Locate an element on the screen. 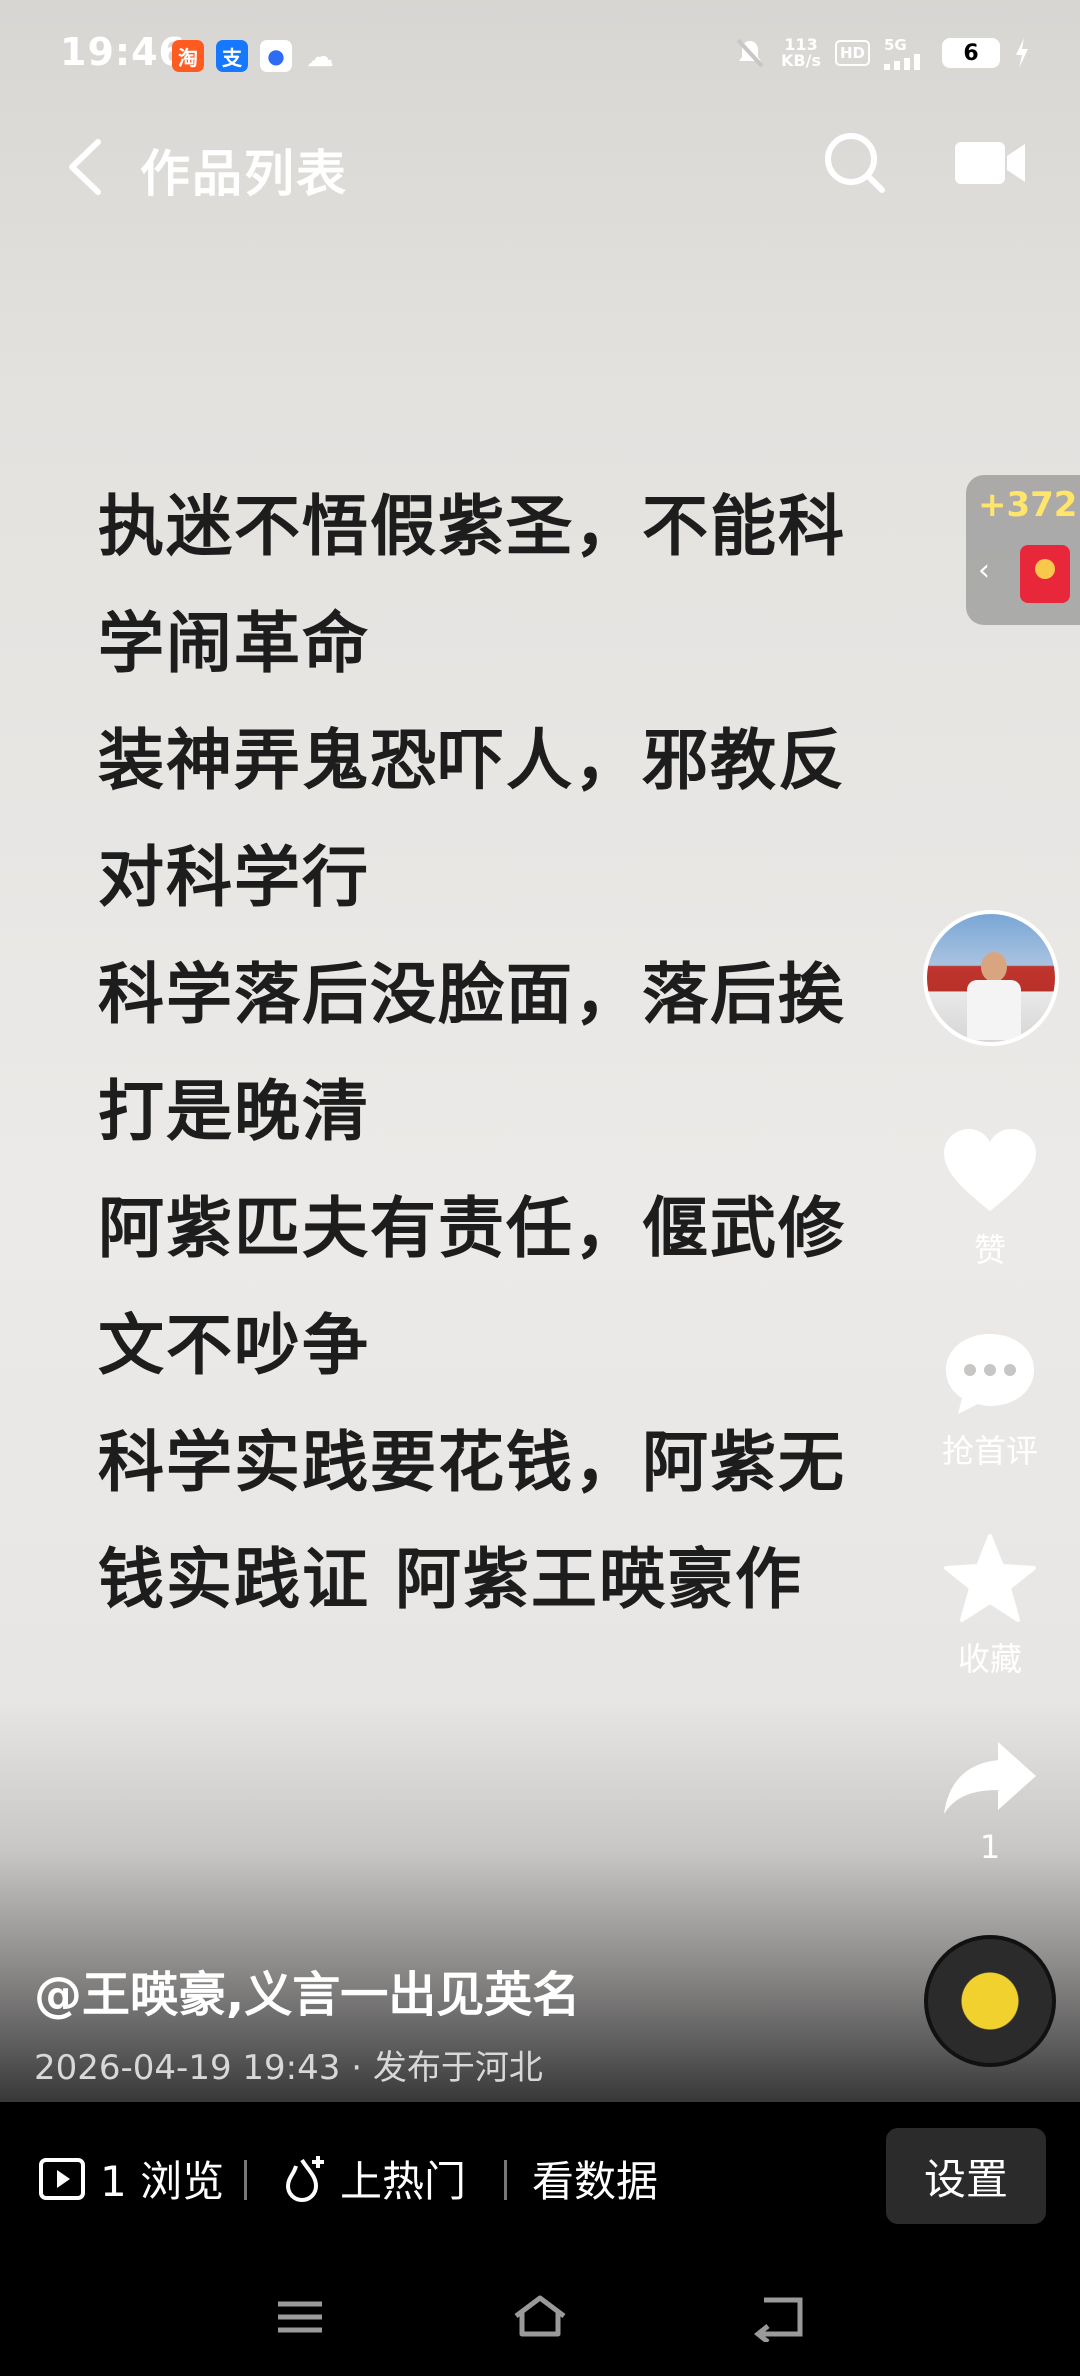  stats-bar: 1 浏览 上热门 看数据 设置 is located at coordinates (540, 2178).